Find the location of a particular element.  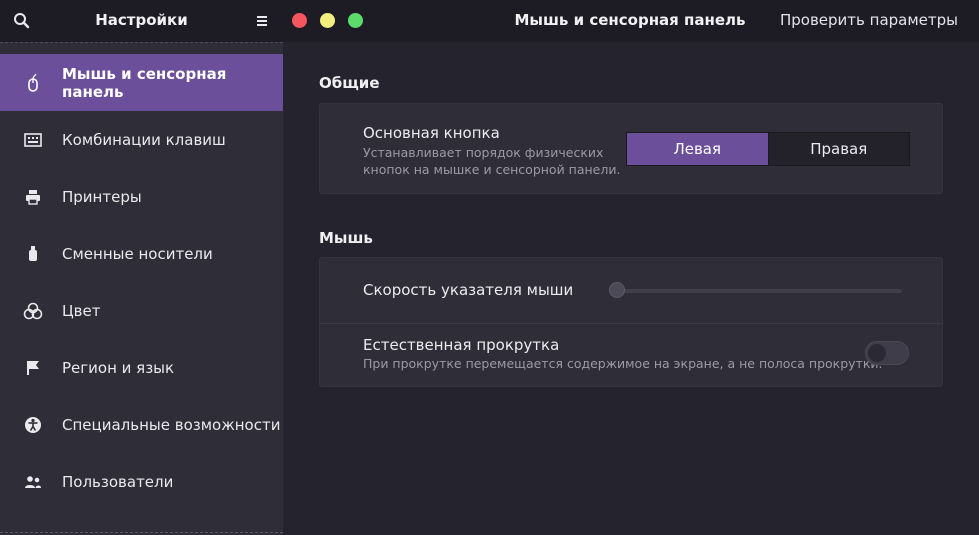

pointer-speed-slider-handle is located at coordinates (617, 290).